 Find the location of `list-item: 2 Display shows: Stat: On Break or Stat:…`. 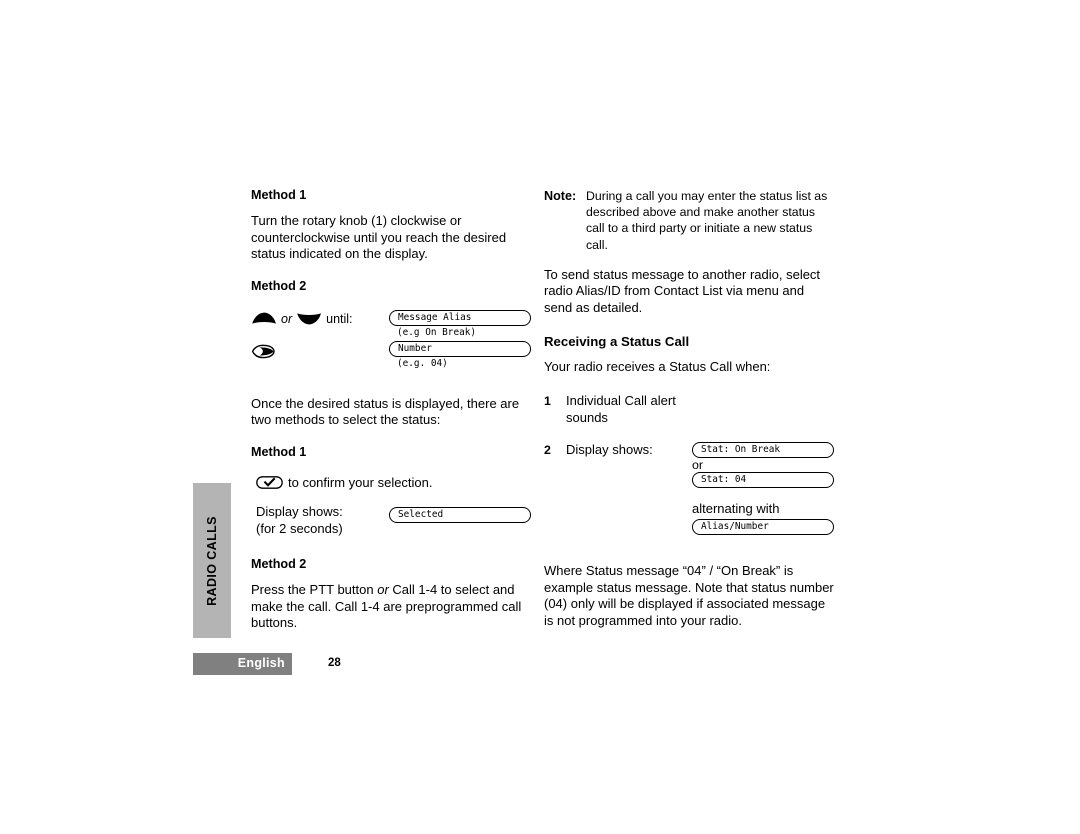

list-item: 2 Display shows: Stat: On Break or Stat:… is located at coordinates (689, 488).